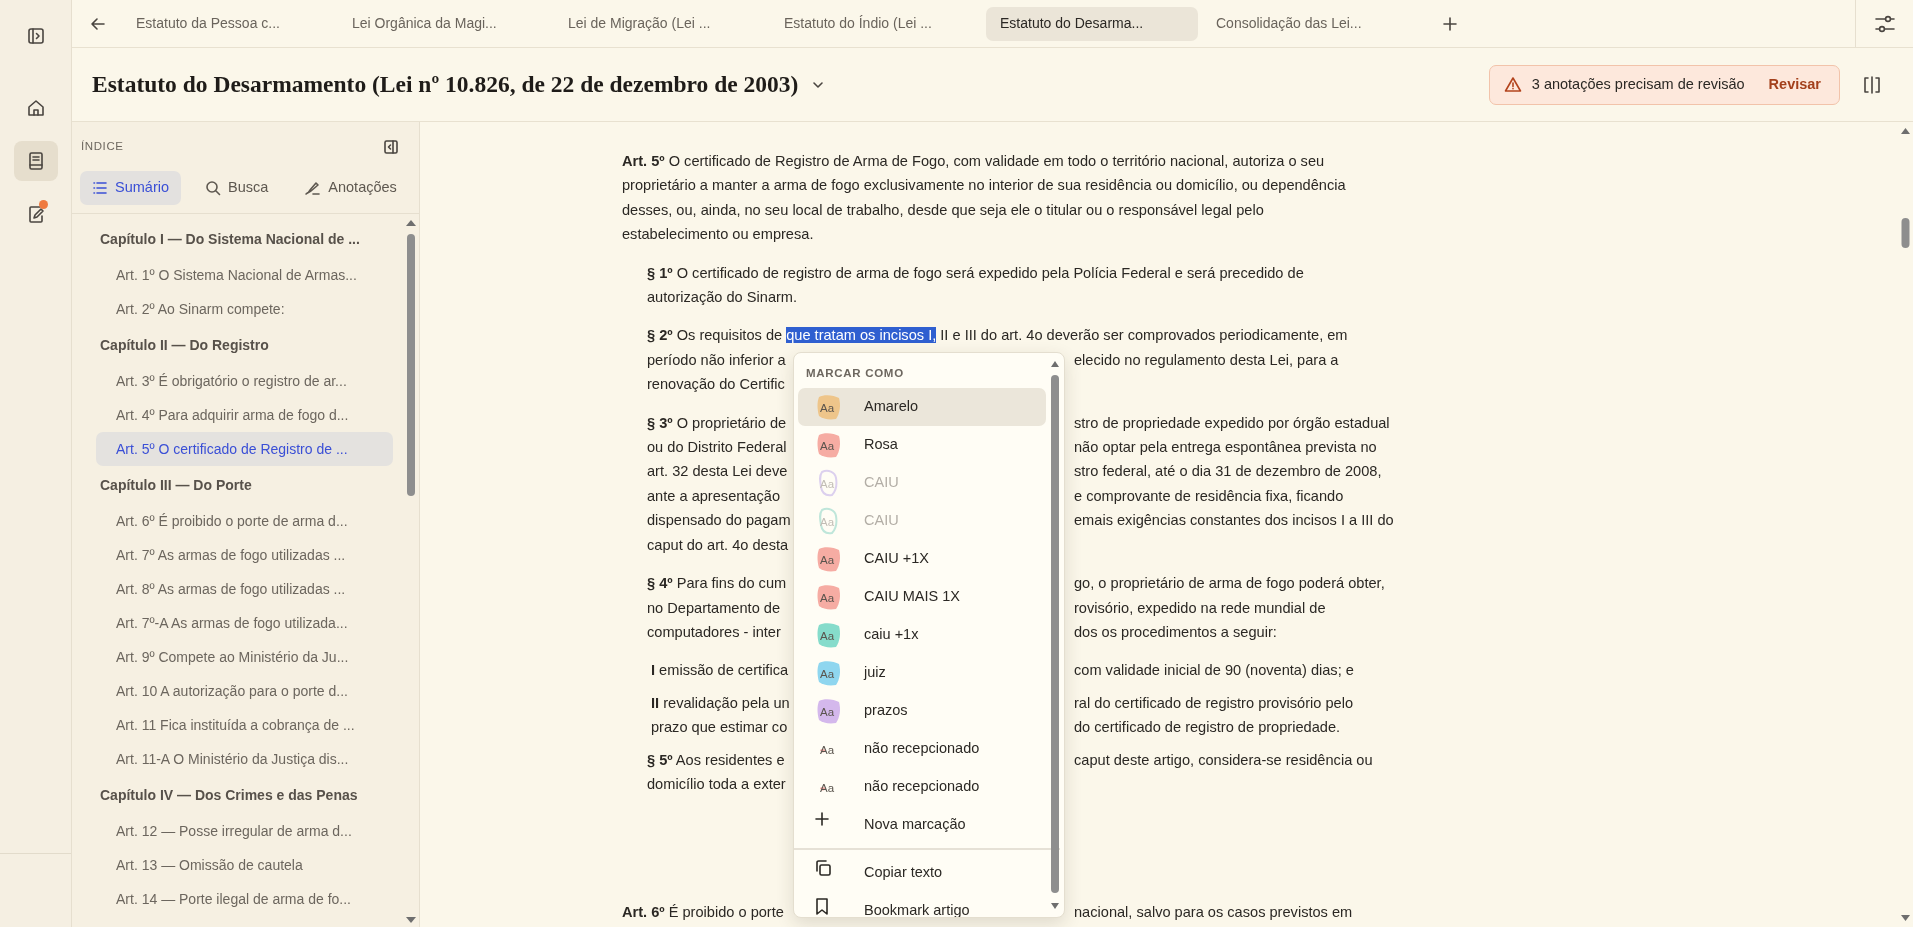 This screenshot has width=1913, height=927. What do you see at coordinates (237, 188) in the screenshot?
I see `index-mode-tab: Busca` at bounding box center [237, 188].